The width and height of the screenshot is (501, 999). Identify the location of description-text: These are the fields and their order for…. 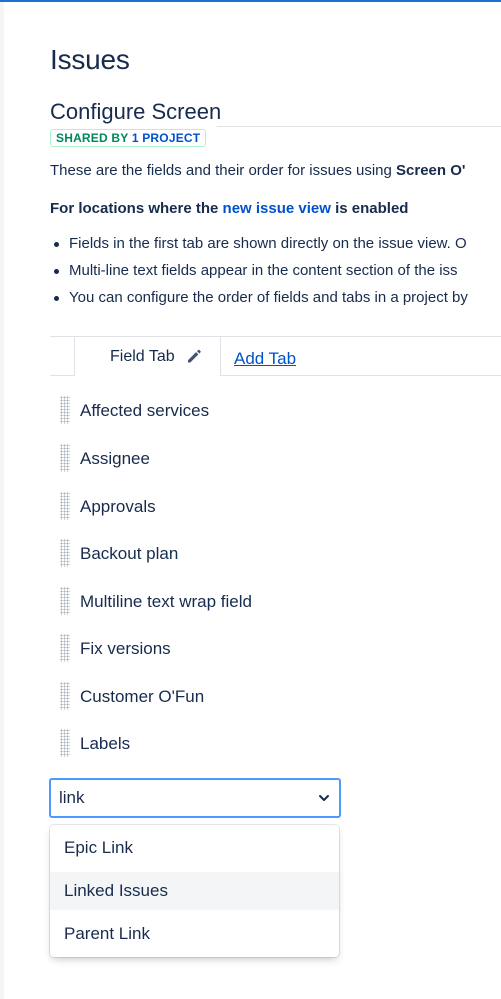
(223, 170).